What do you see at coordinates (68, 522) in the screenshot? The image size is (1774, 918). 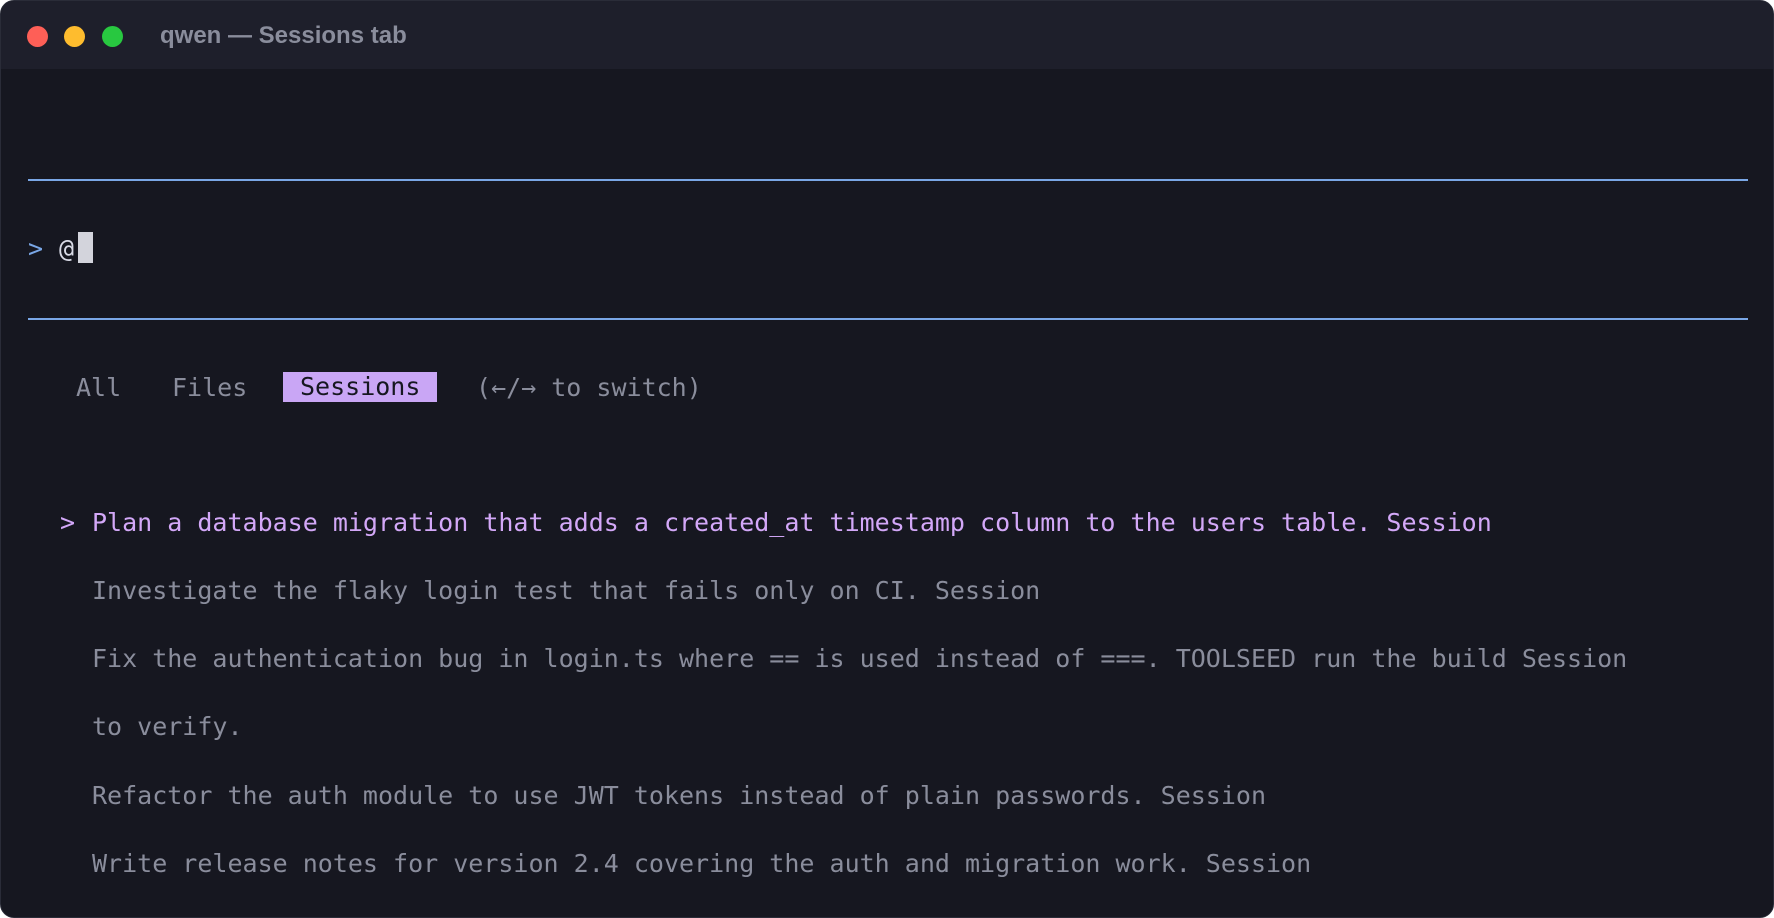 I see `selection-marker: >` at bounding box center [68, 522].